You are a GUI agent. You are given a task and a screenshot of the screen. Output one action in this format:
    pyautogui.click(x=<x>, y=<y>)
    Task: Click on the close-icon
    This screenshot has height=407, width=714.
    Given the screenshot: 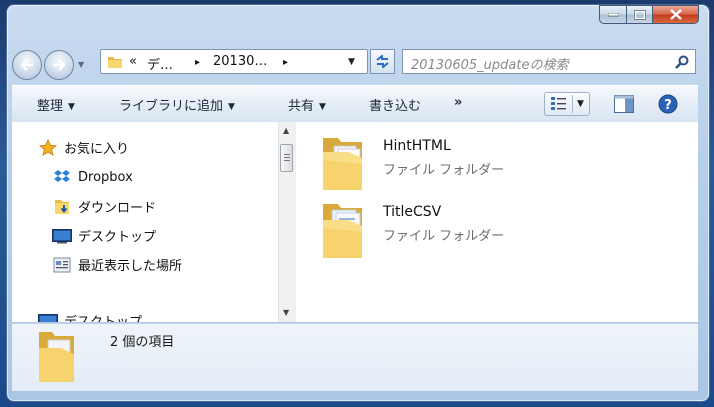 What is the action you would take?
    pyautogui.click(x=675, y=14)
    